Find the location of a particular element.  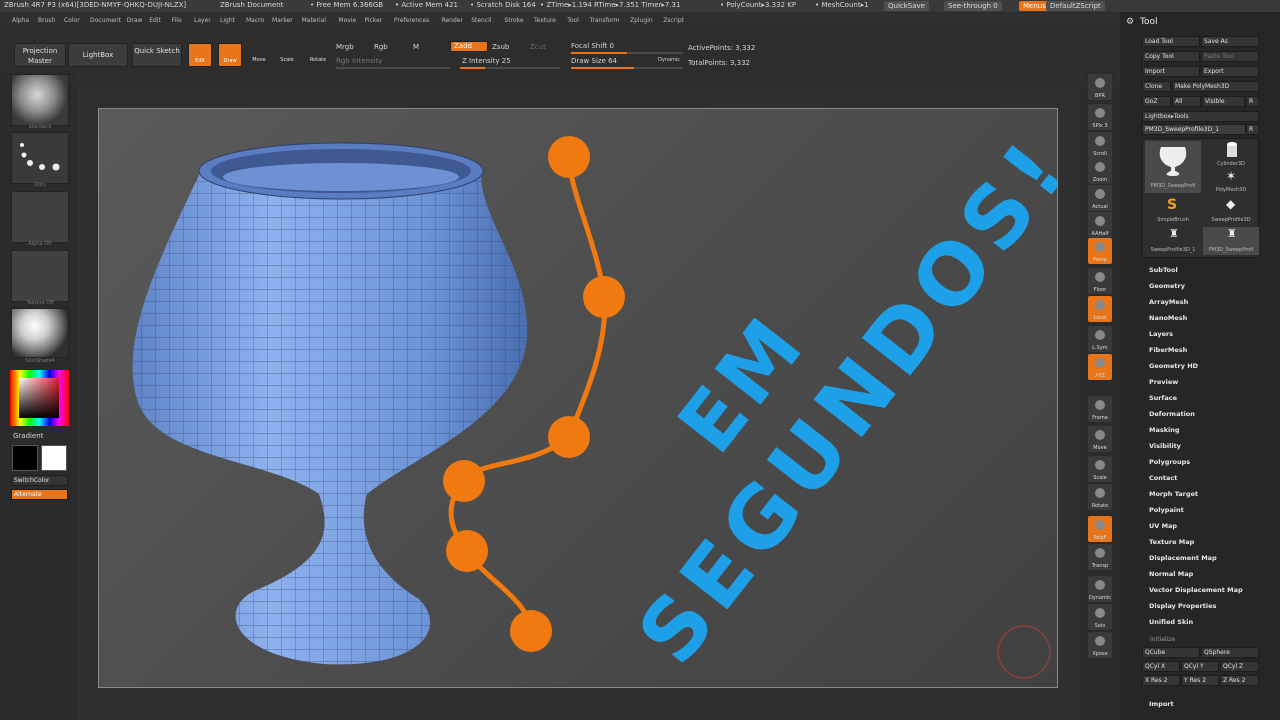

shelf-move-button: Move is located at coordinates (1100, 439).